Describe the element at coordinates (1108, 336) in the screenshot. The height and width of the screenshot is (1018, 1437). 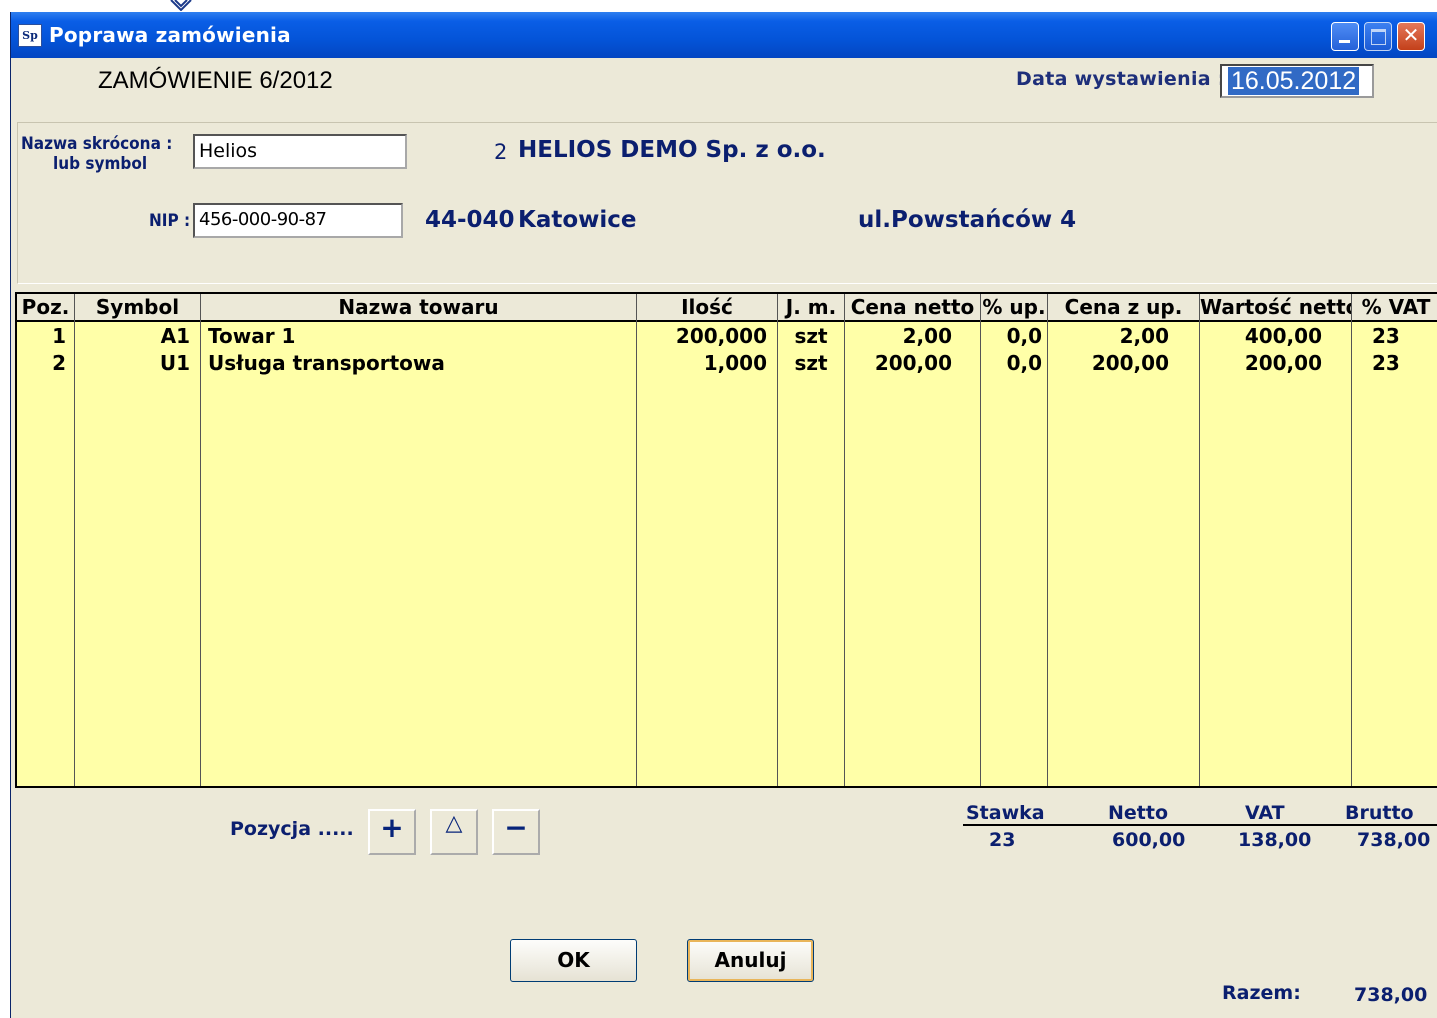
I see `row-price-with-markup: 2,00` at that location.